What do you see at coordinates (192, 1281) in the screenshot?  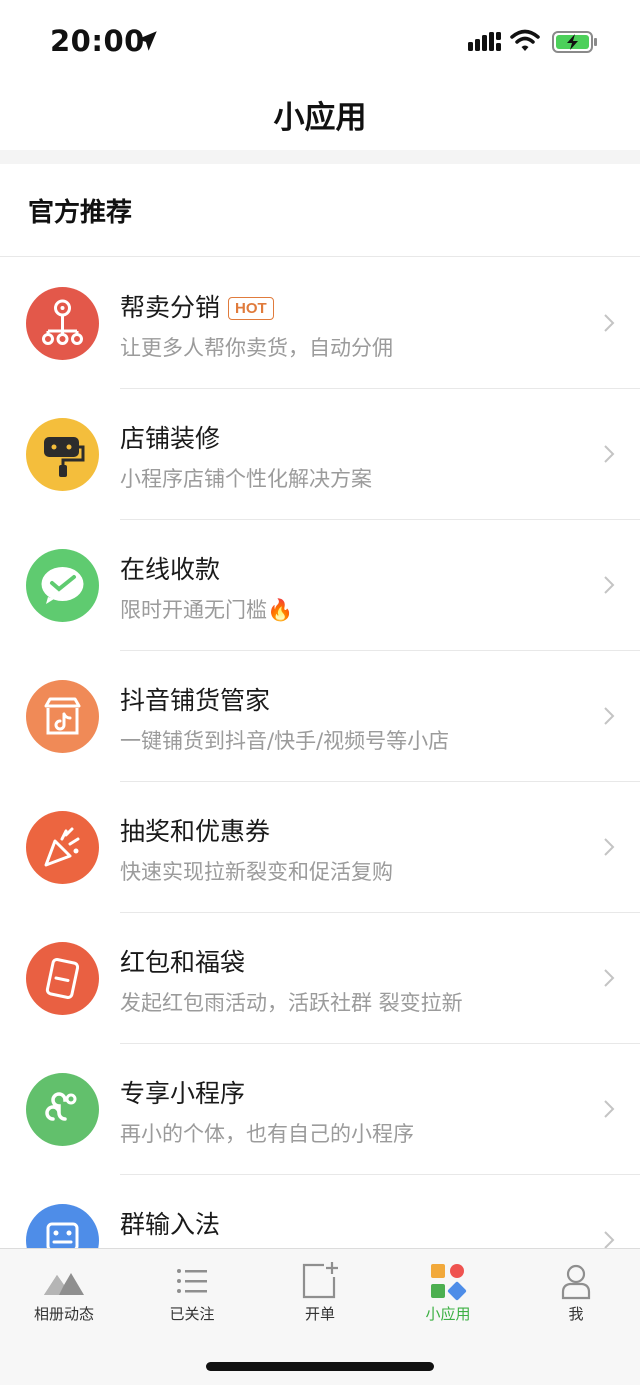 I see `list-icon` at bounding box center [192, 1281].